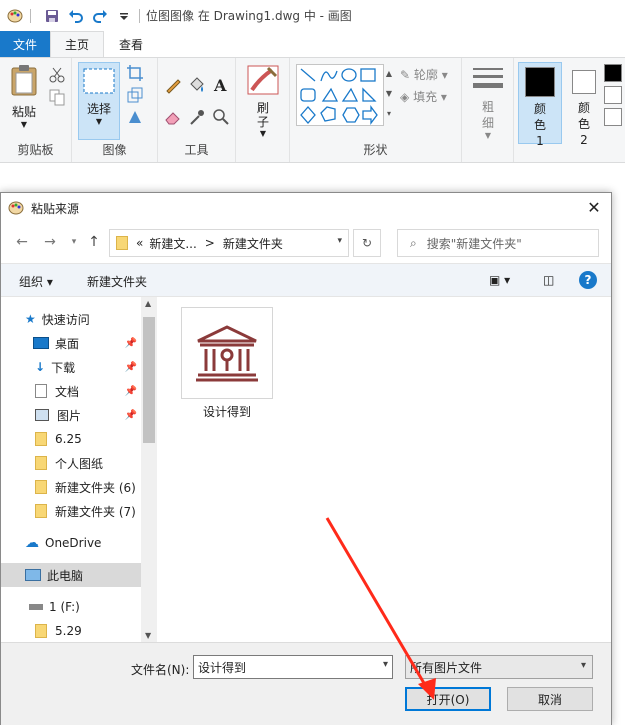  What do you see at coordinates (135, 95) in the screenshot?
I see `resize-icon` at bounding box center [135, 95].